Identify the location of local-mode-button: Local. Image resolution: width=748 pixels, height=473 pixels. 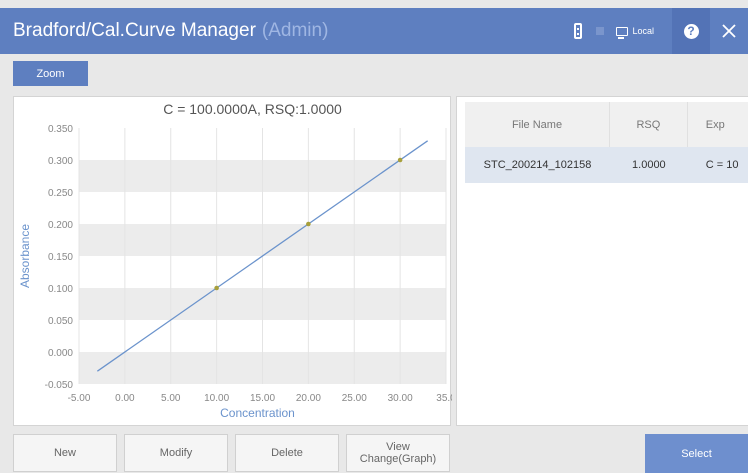
(635, 32).